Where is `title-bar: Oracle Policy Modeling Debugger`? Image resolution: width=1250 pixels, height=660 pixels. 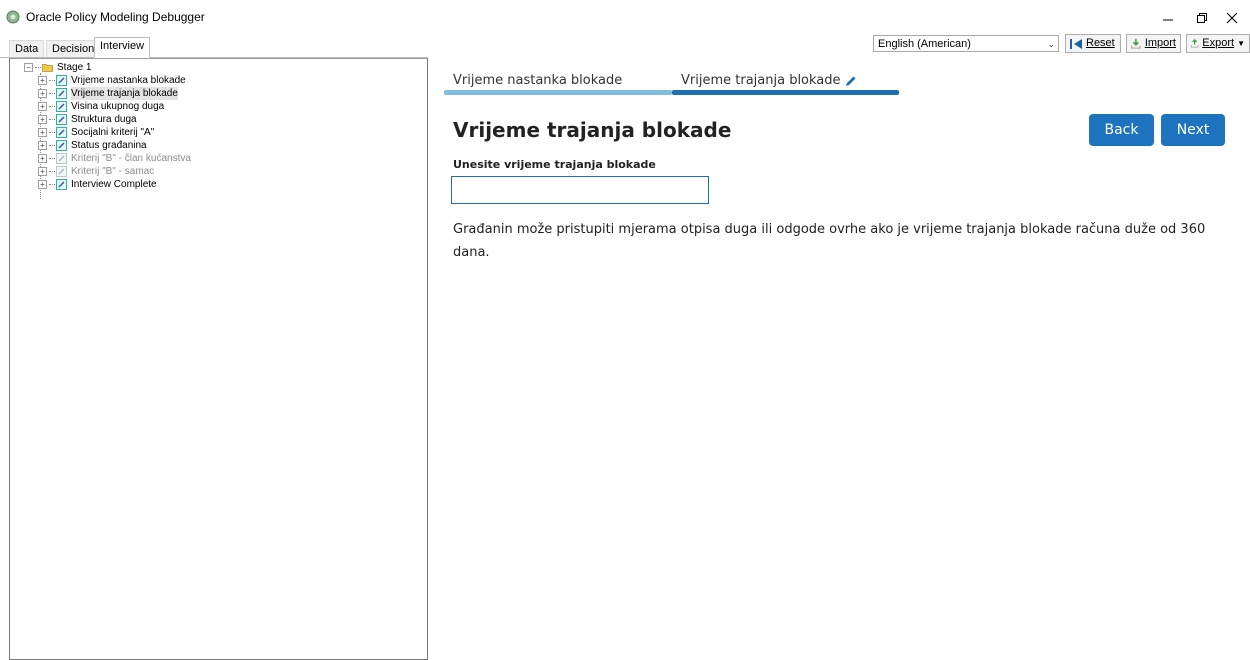
title-bar: Oracle Policy Modeling Debugger is located at coordinates (625, 18).